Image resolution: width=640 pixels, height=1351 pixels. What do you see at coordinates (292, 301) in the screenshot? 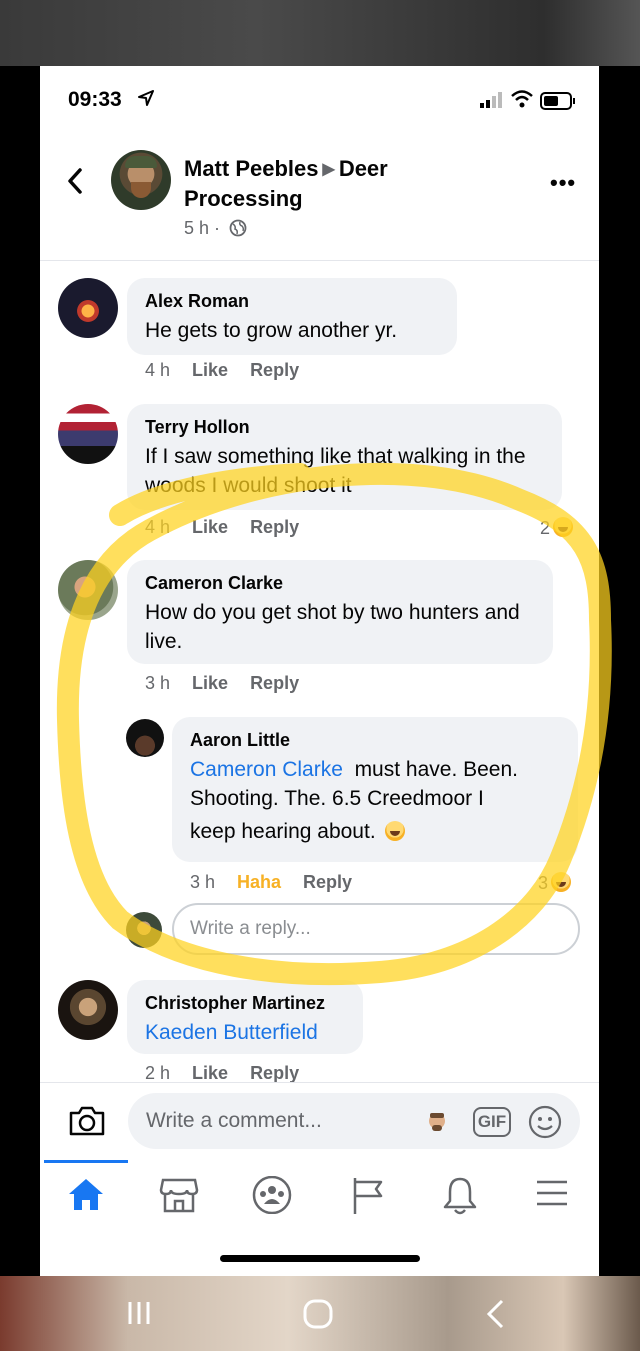
I see `comment-author: Alex Roman` at bounding box center [292, 301].